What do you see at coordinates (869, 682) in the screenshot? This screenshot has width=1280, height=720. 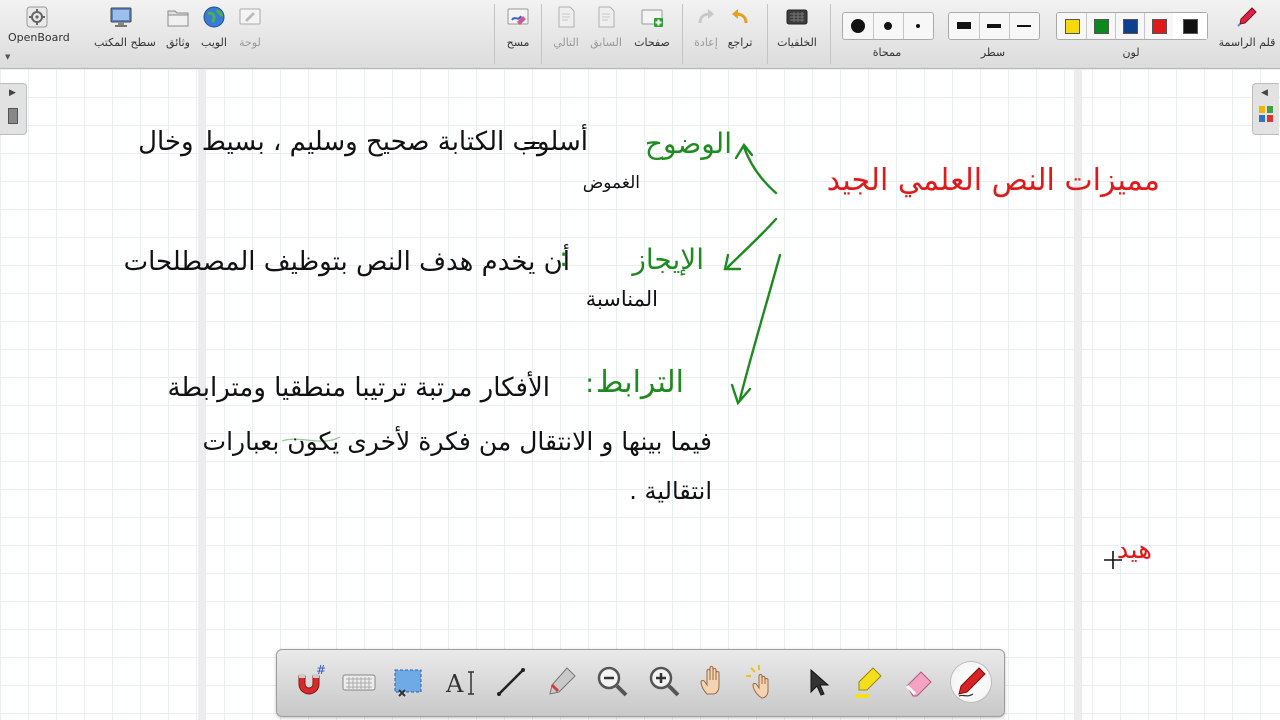 I see `highlighter-icon` at bounding box center [869, 682].